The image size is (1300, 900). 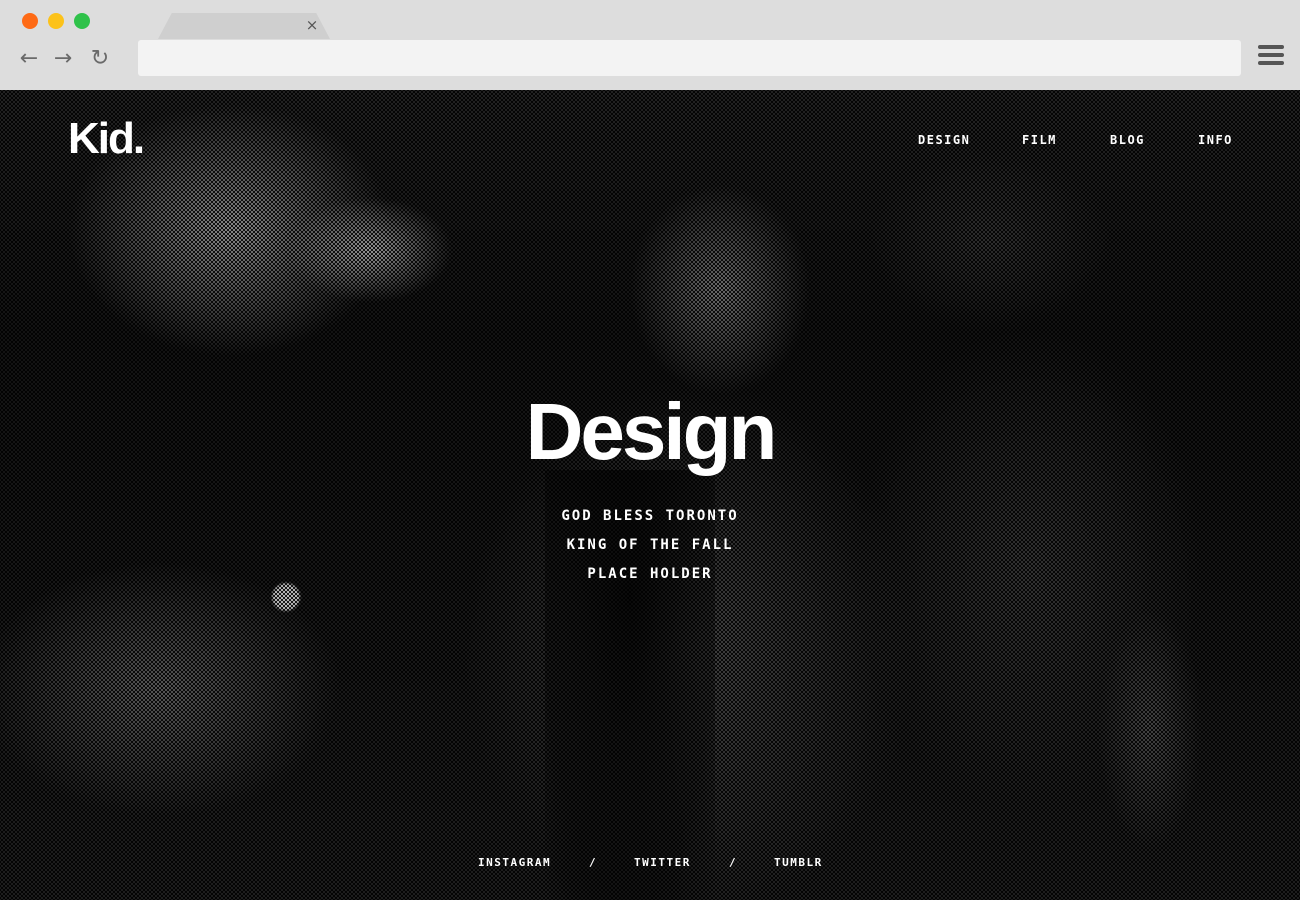 I want to click on address-bar, so click(x=689, y=58).